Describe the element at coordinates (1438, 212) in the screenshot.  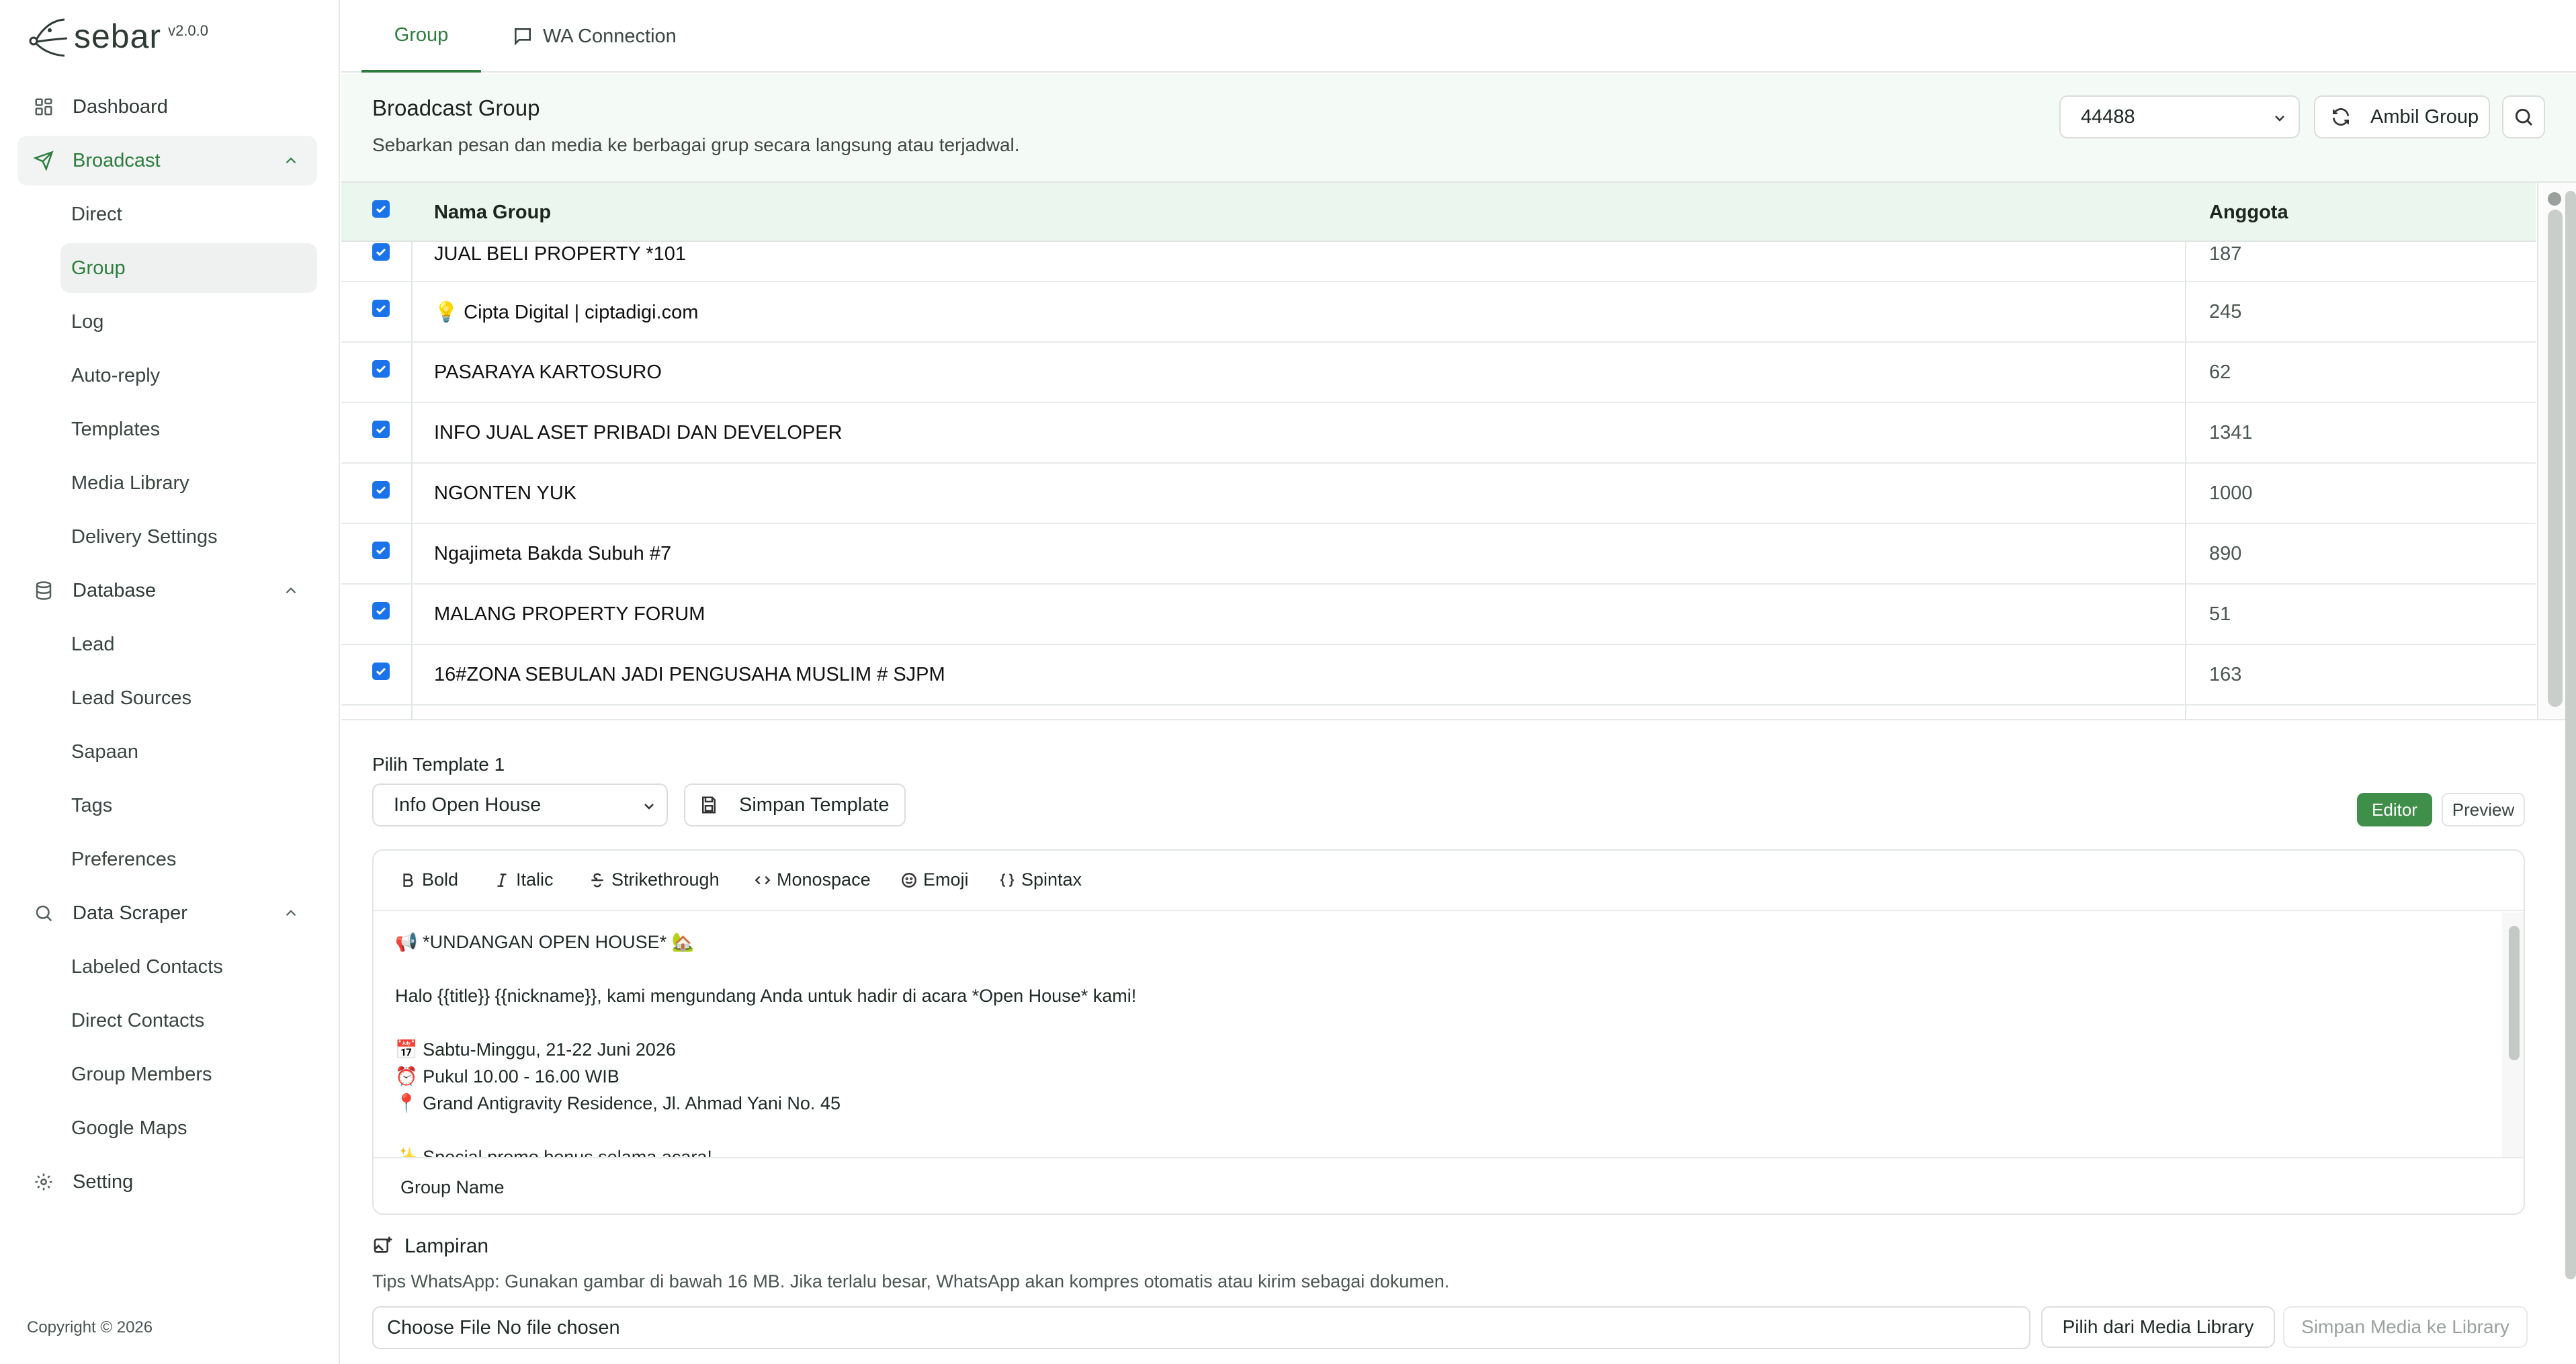
I see `table-header: Nama Group Anggota` at that location.